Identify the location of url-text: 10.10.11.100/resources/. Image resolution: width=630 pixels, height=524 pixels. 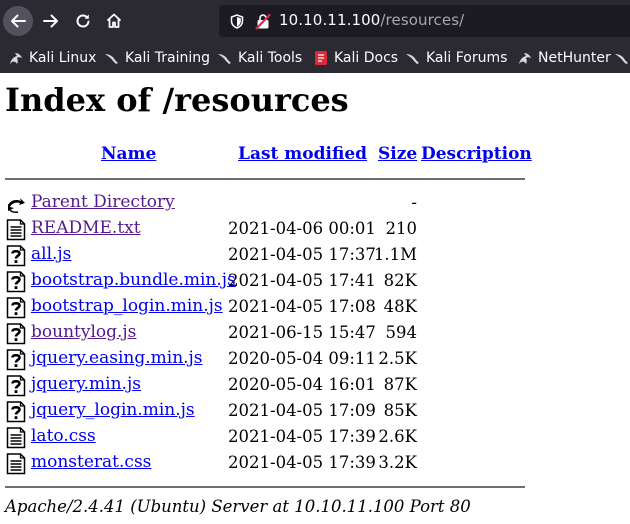
(371, 20).